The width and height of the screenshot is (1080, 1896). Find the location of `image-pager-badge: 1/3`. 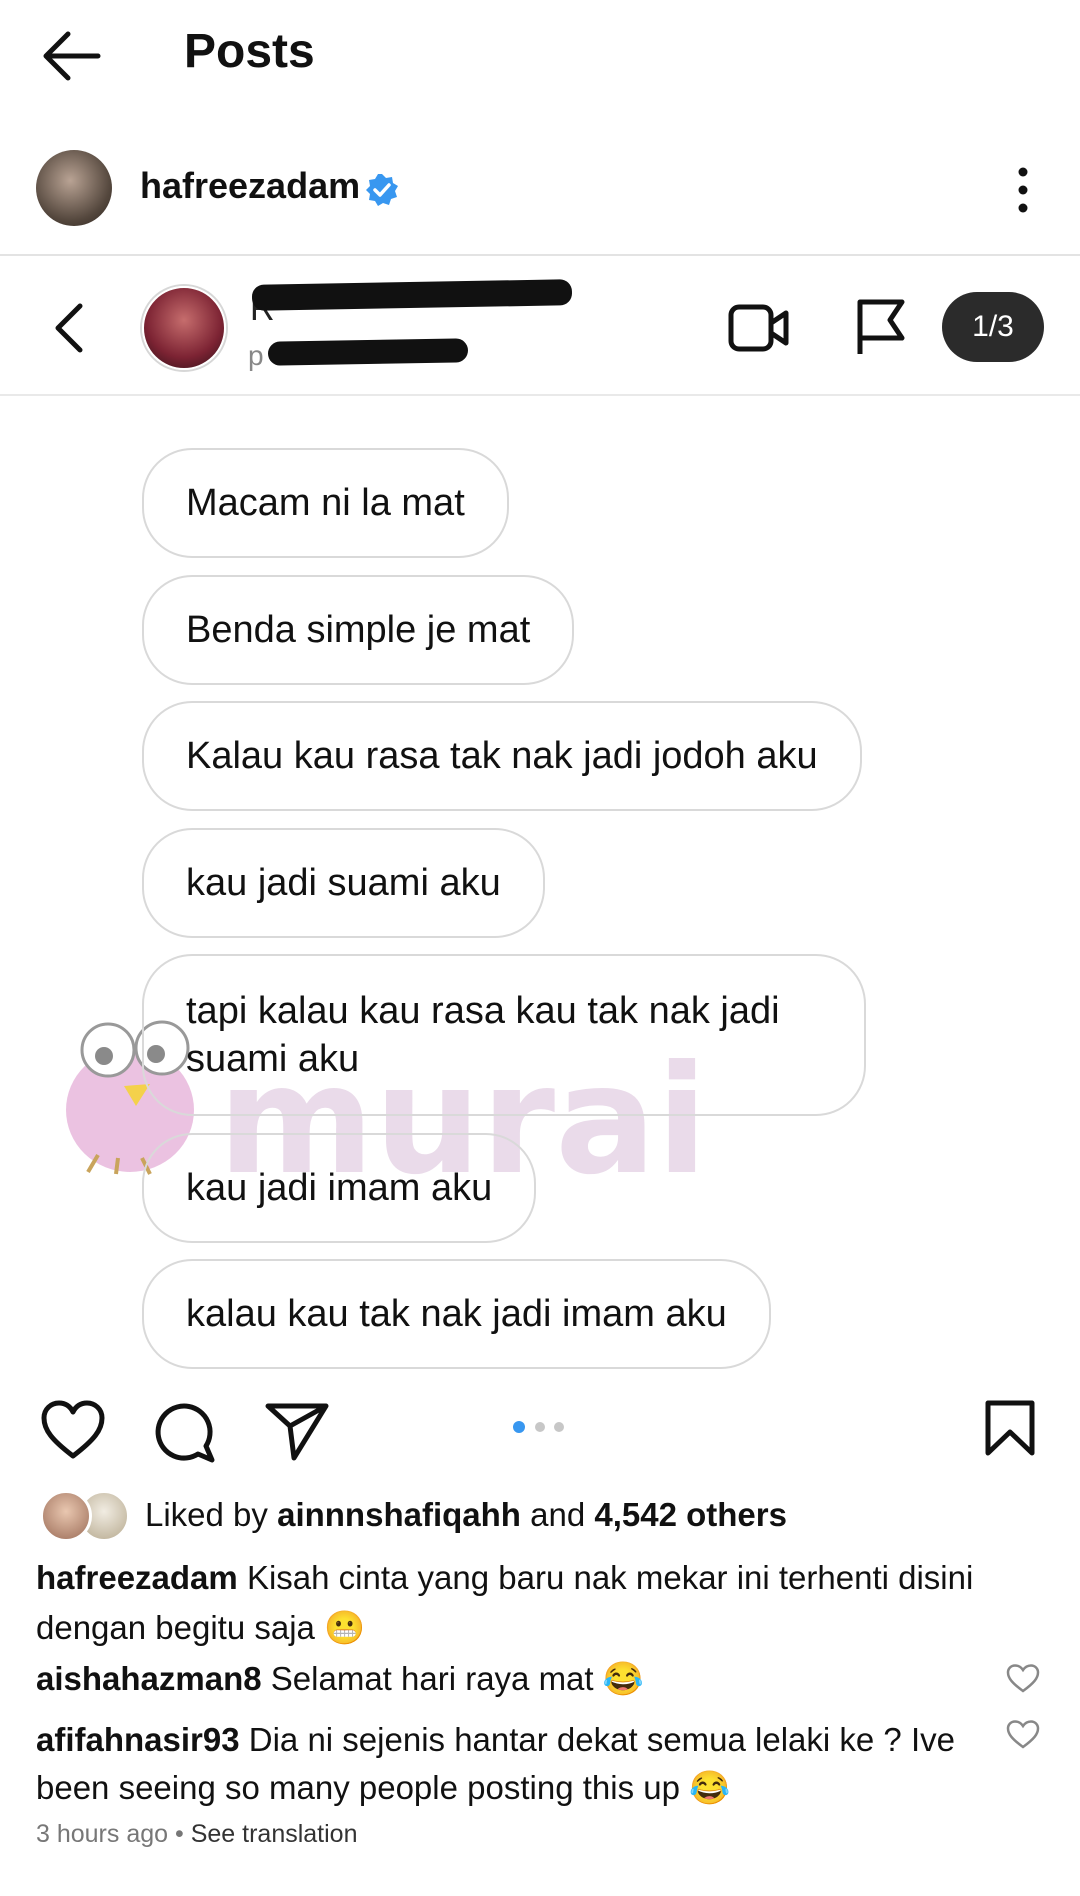

image-pager-badge: 1/3 is located at coordinates (993, 327).